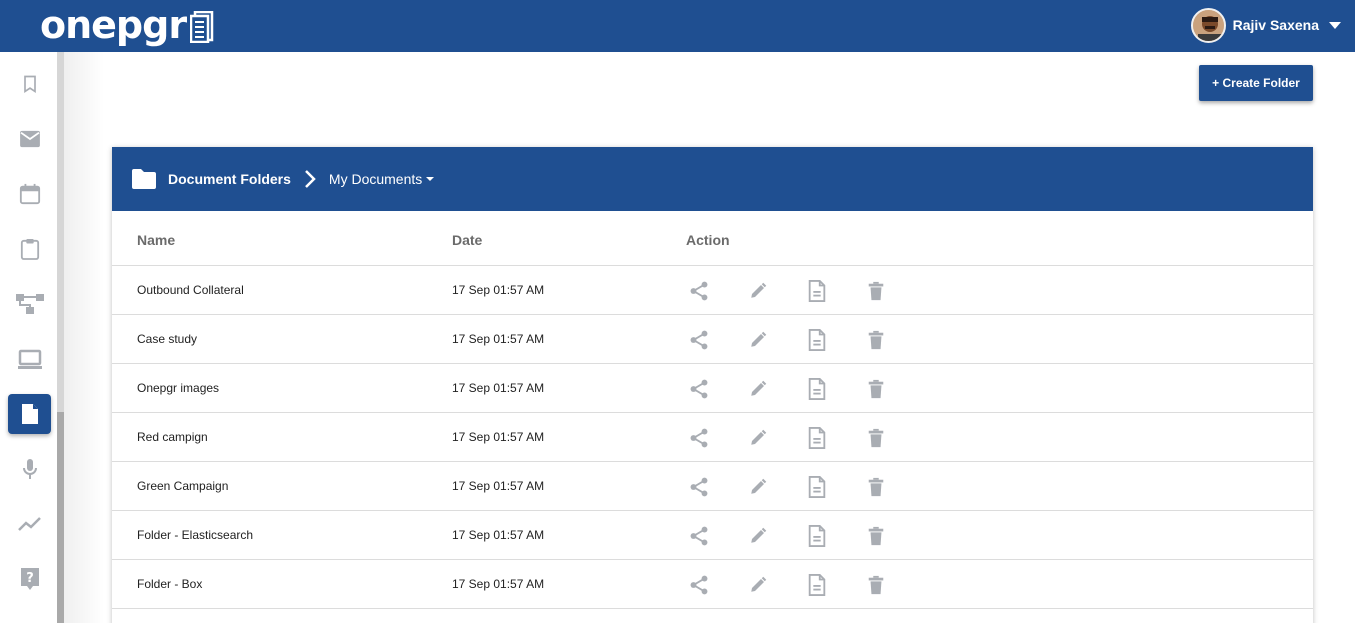  I want to click on breadcrumb-root: Document Folders, so click(229, 179).